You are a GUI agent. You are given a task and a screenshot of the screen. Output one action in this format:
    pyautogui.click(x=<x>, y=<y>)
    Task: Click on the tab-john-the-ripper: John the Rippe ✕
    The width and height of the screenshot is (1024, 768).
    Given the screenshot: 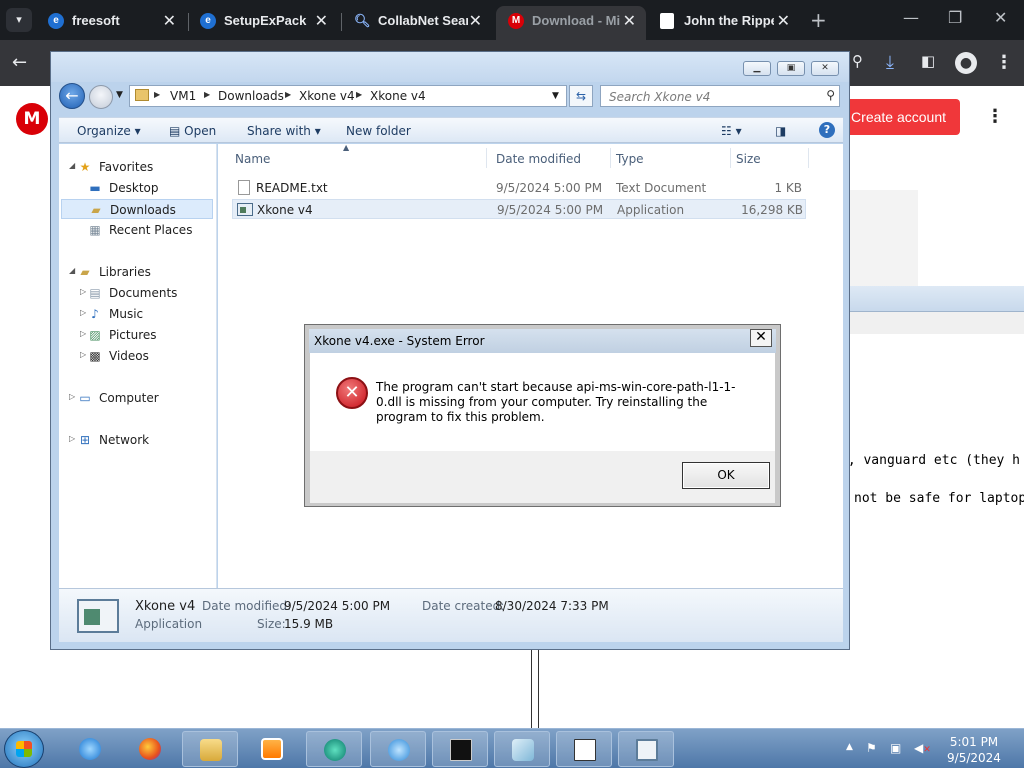 What is the action you would take?
    pyautogui.click(x=724, y=23)
    